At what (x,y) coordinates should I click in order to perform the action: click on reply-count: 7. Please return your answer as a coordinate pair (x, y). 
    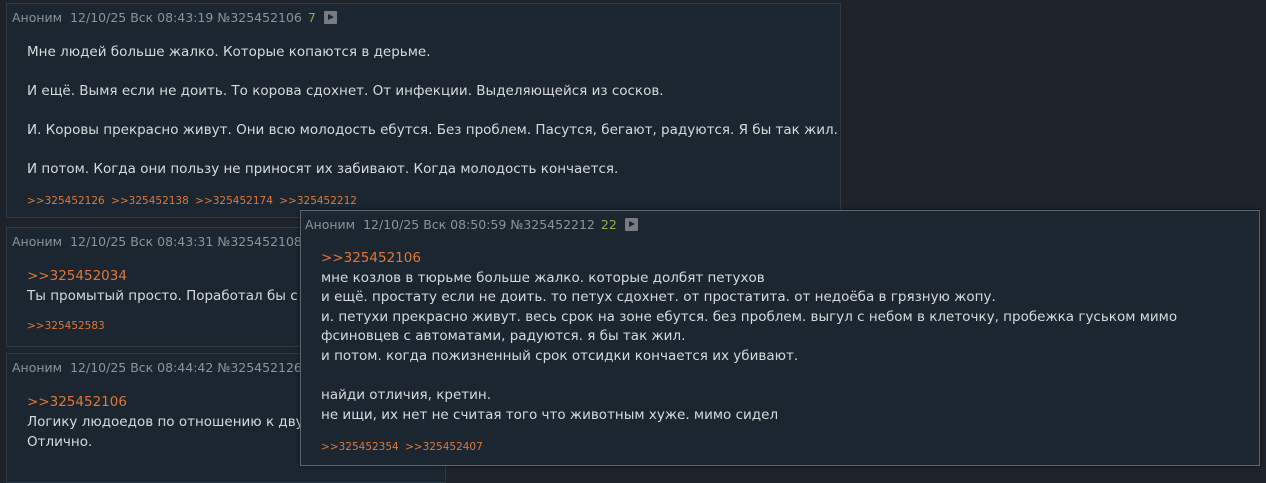
    Looking at the image, I should click on (311, 17).